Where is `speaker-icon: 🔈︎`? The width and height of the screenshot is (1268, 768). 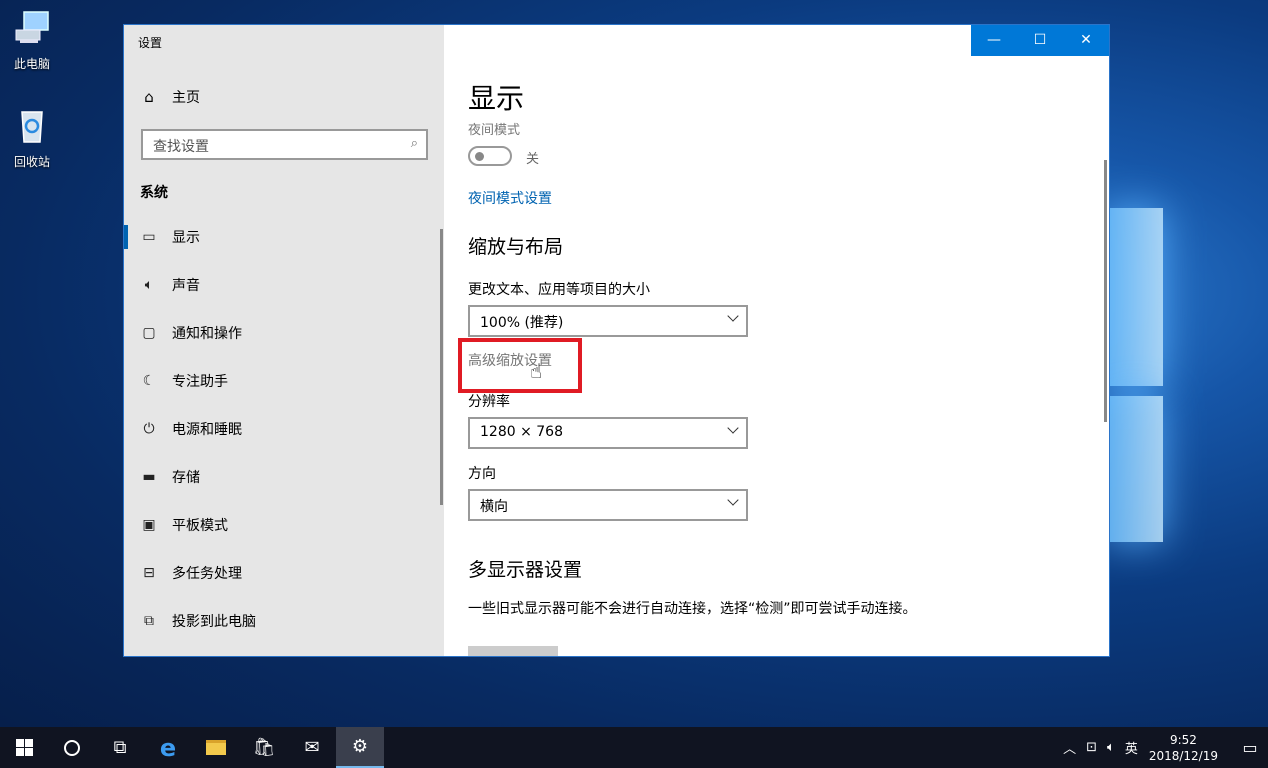
speaker-icon: 🔈︎ is located at coordinates (149, 285).